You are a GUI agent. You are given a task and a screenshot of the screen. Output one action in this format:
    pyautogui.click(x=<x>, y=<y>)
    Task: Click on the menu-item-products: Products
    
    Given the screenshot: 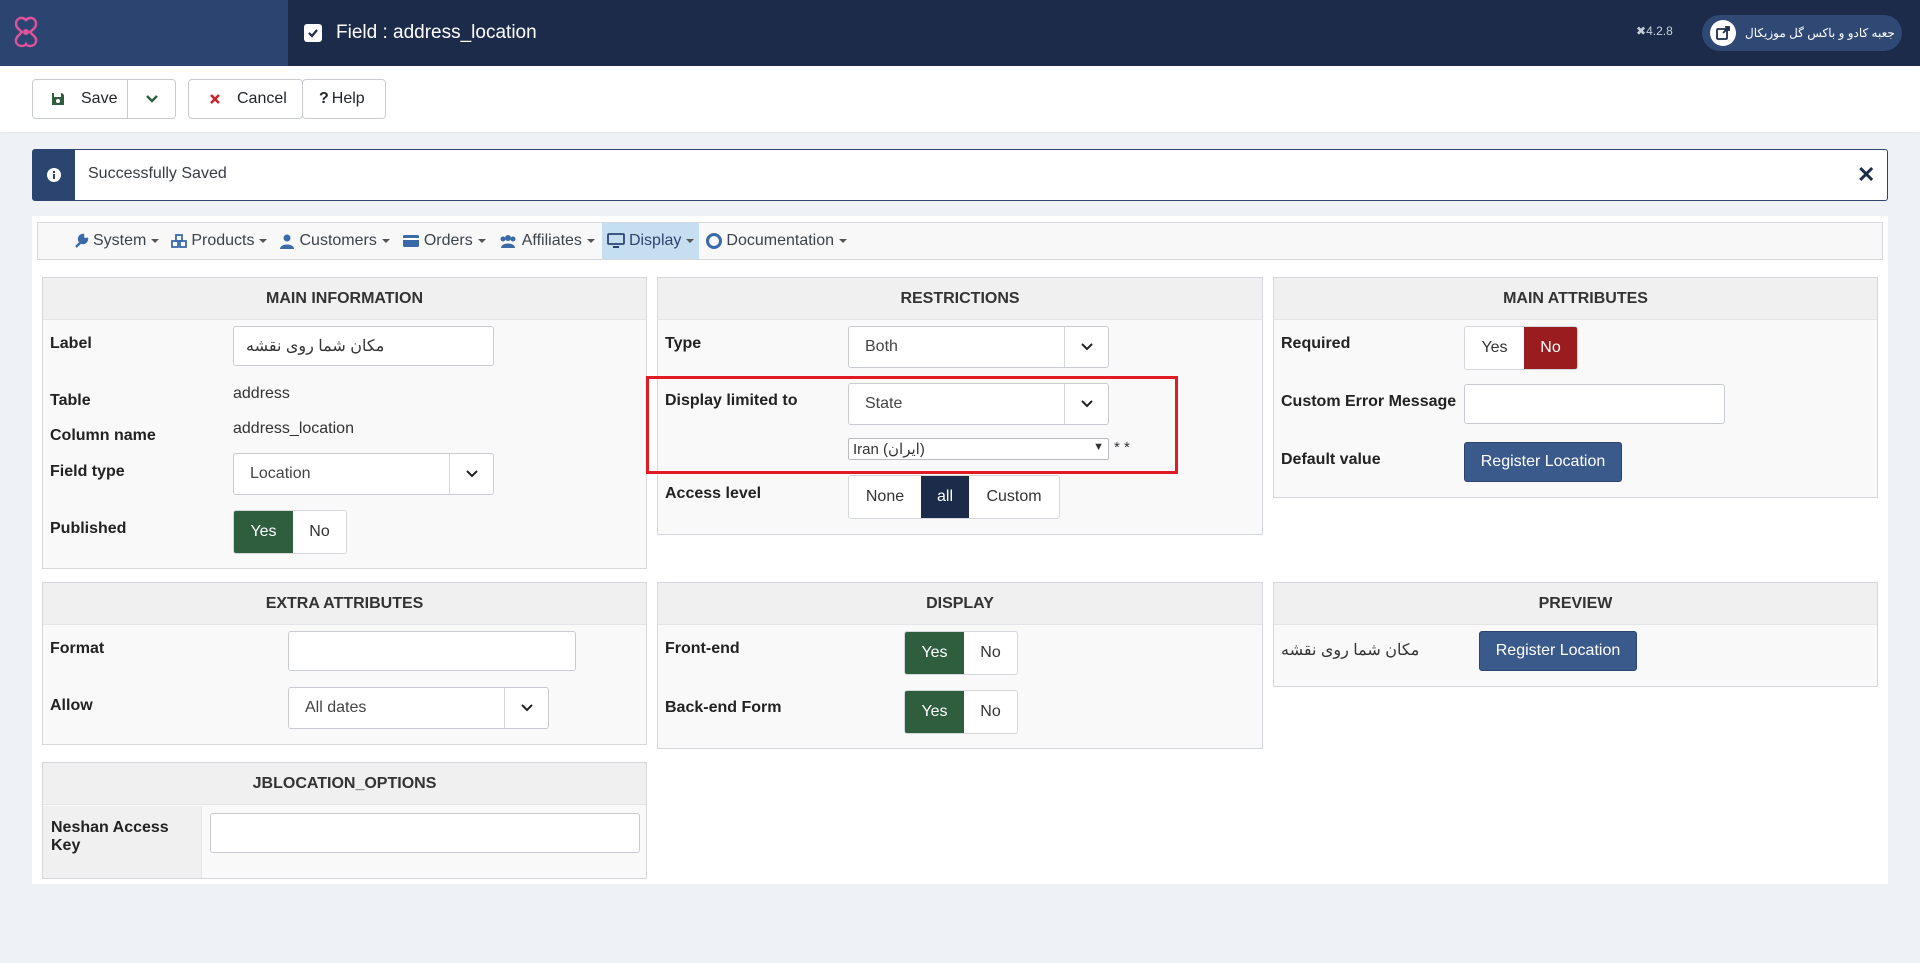 What is the action you would take?
    pyautogui.click(x=219, y=241)
    